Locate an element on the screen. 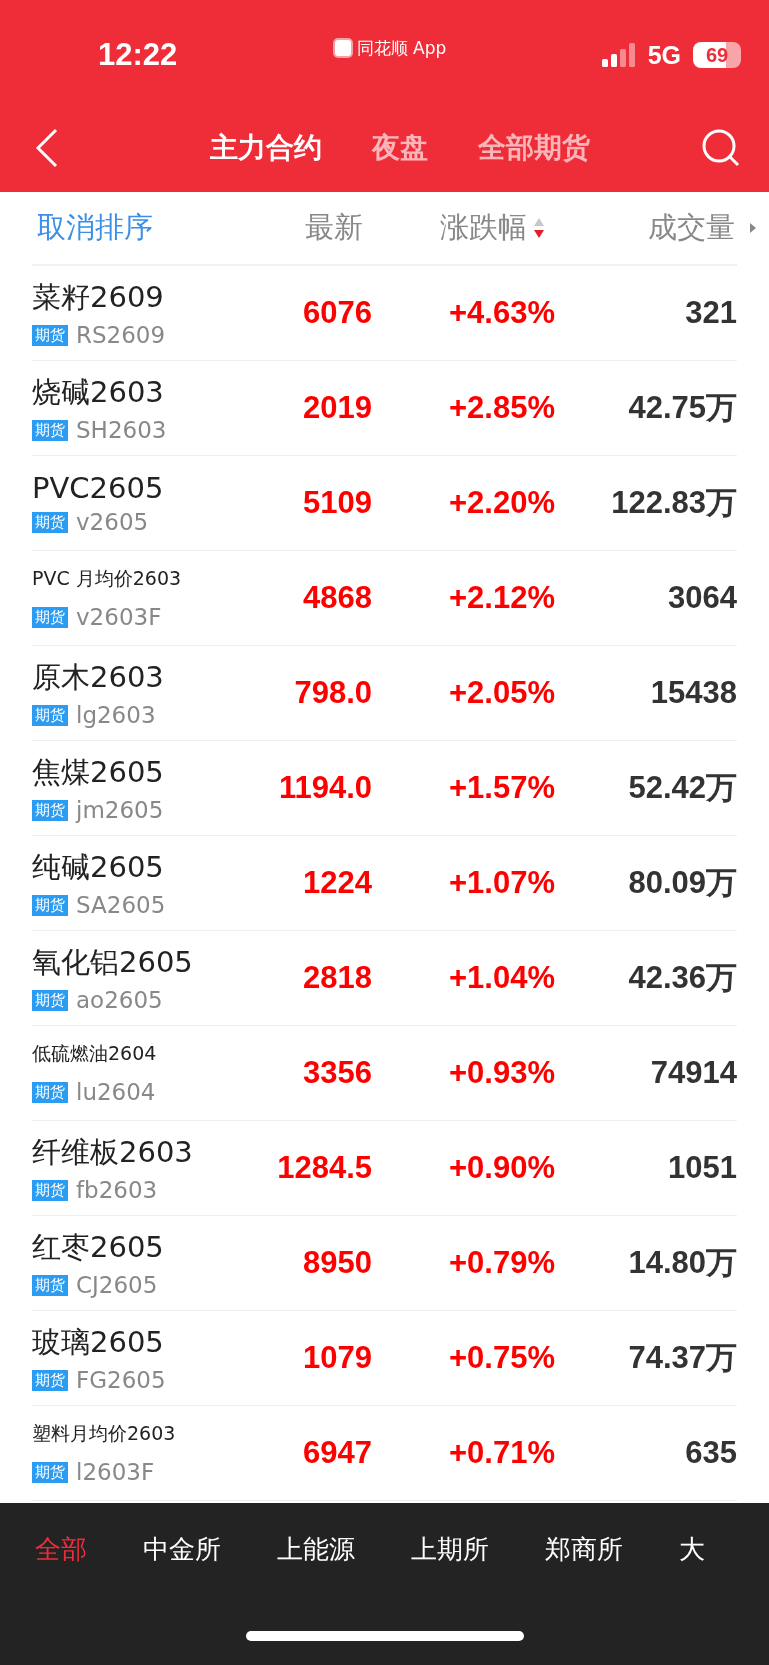  exchange-tab: 郑商所 is located at coordinates (584, 1549).